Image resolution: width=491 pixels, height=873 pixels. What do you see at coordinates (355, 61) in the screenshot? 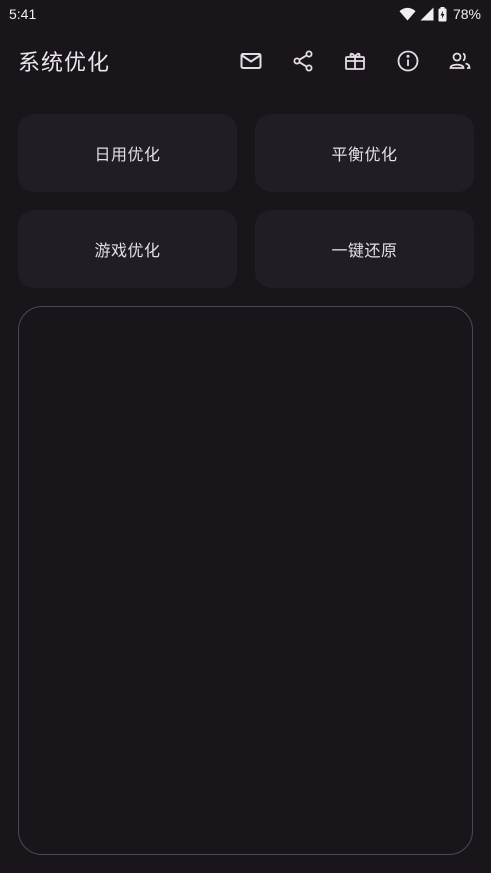
I see `gift-icon` at bounding box center [355, 61].